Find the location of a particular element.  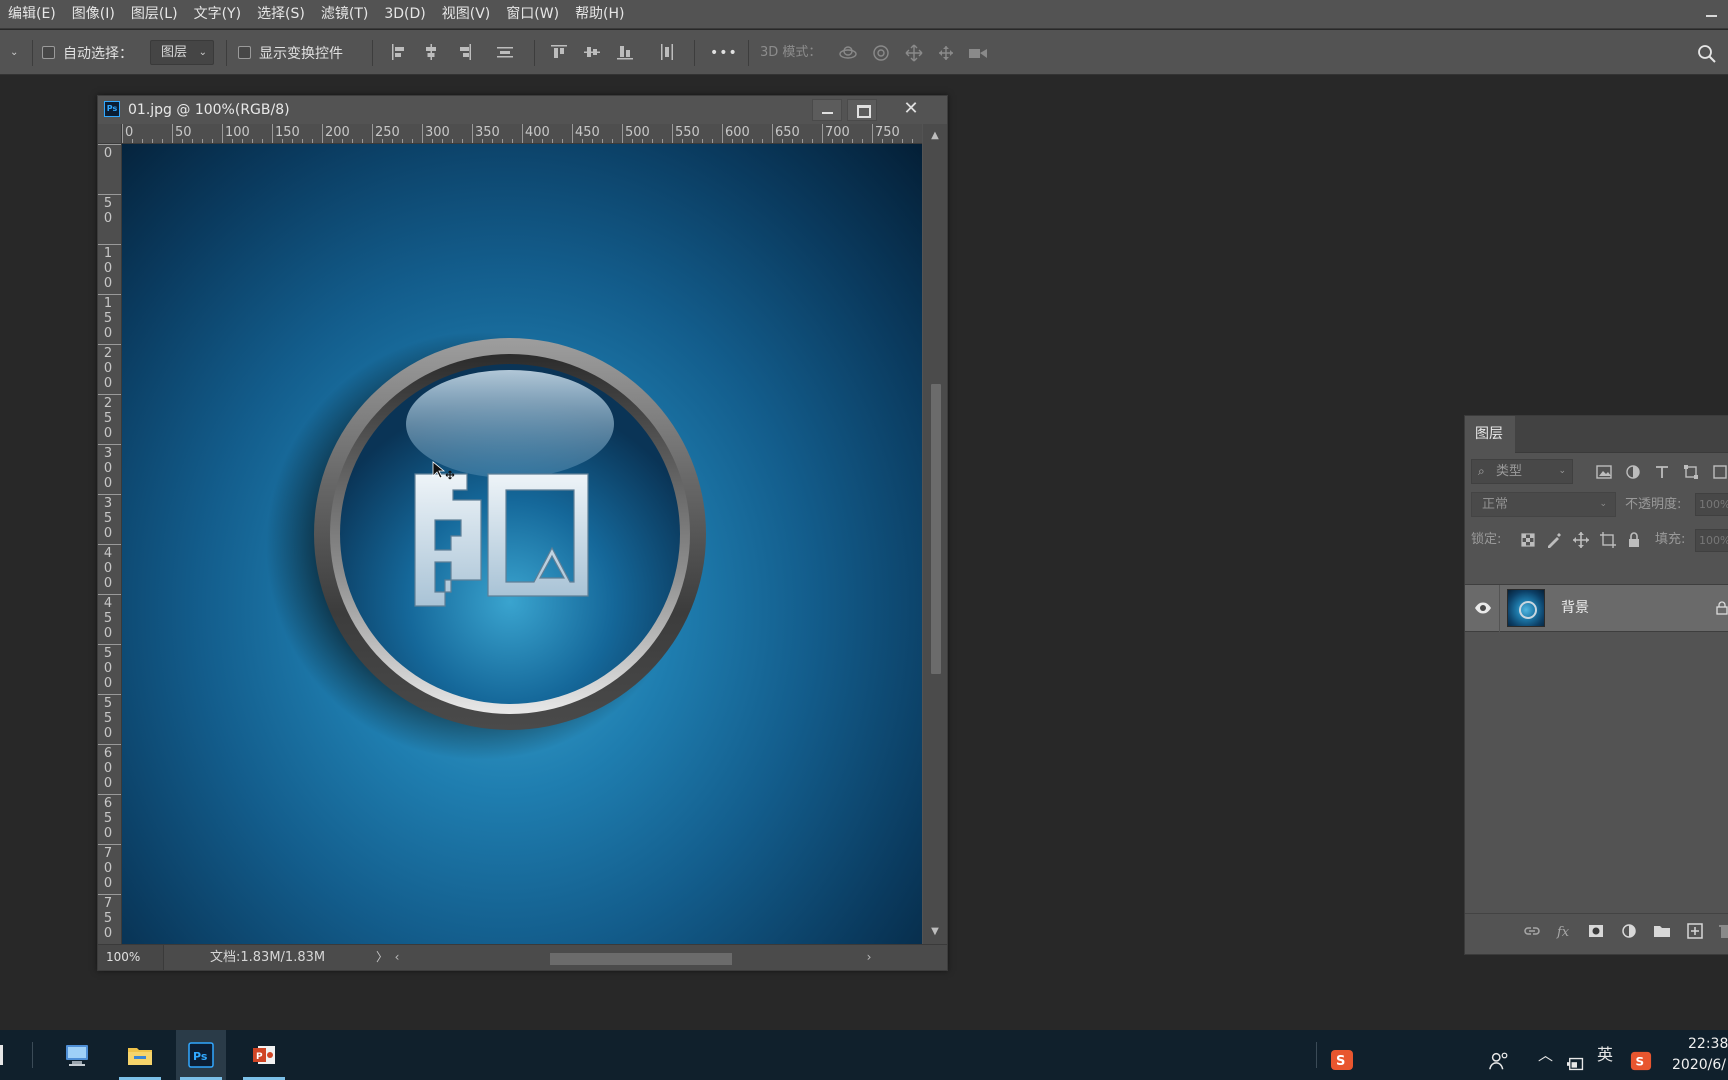

task-view-edge is located at coordinates (1, 1055).